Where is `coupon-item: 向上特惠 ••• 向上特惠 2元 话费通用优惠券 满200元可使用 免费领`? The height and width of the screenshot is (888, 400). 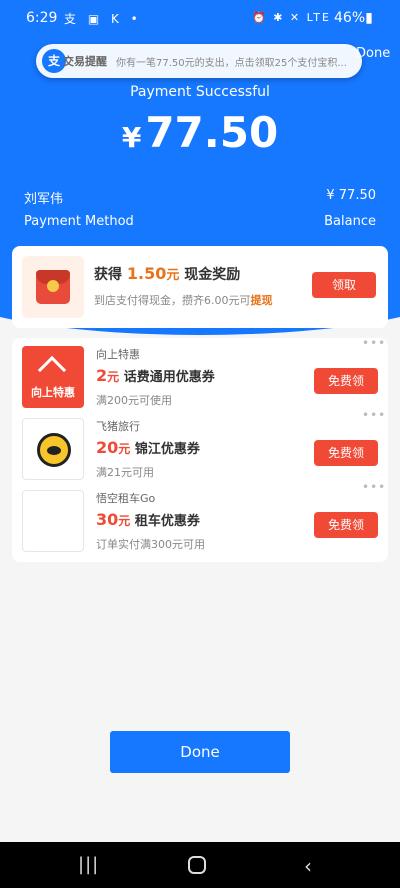 coupon-item: 向上特惠 ••• 向上特惠 2元 话费通用优惠券 满200元可使用 免费领 is located at coordinates (200, 373).